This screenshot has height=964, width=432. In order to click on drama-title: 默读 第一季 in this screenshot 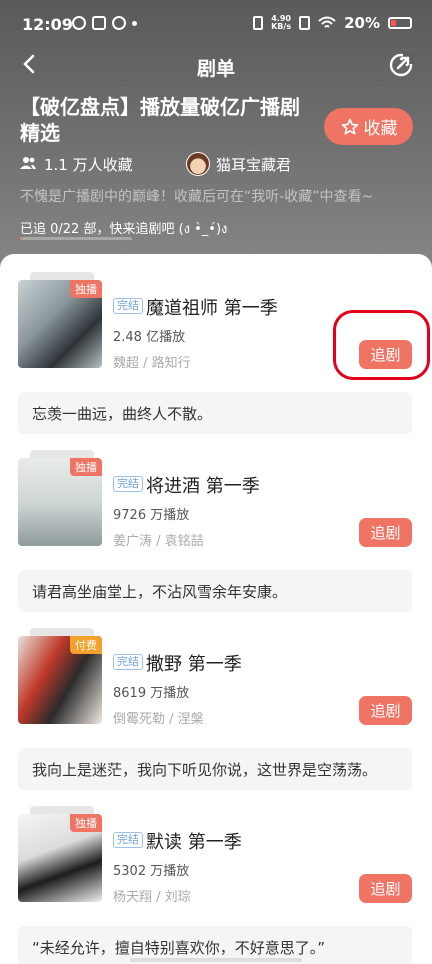, I will do `click(194, 841)`.